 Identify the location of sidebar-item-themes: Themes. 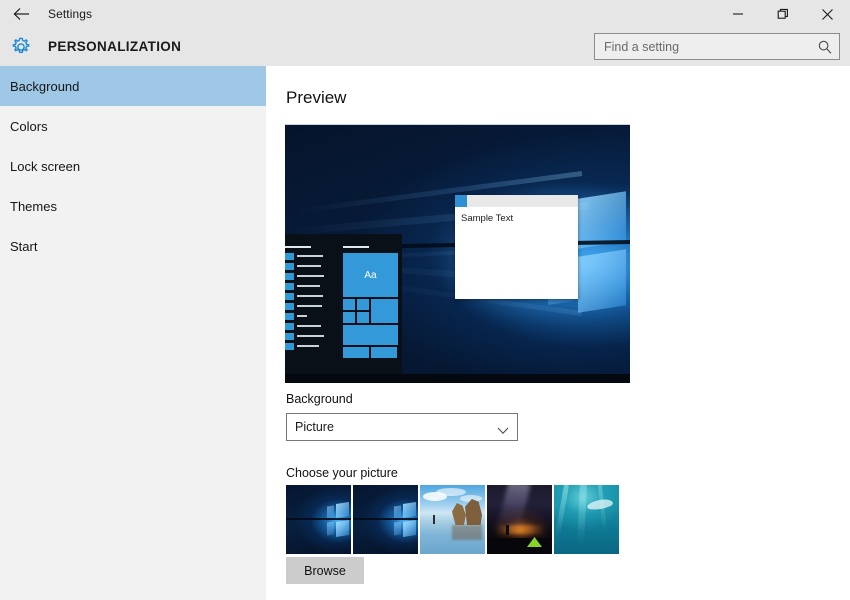
(133, 206).